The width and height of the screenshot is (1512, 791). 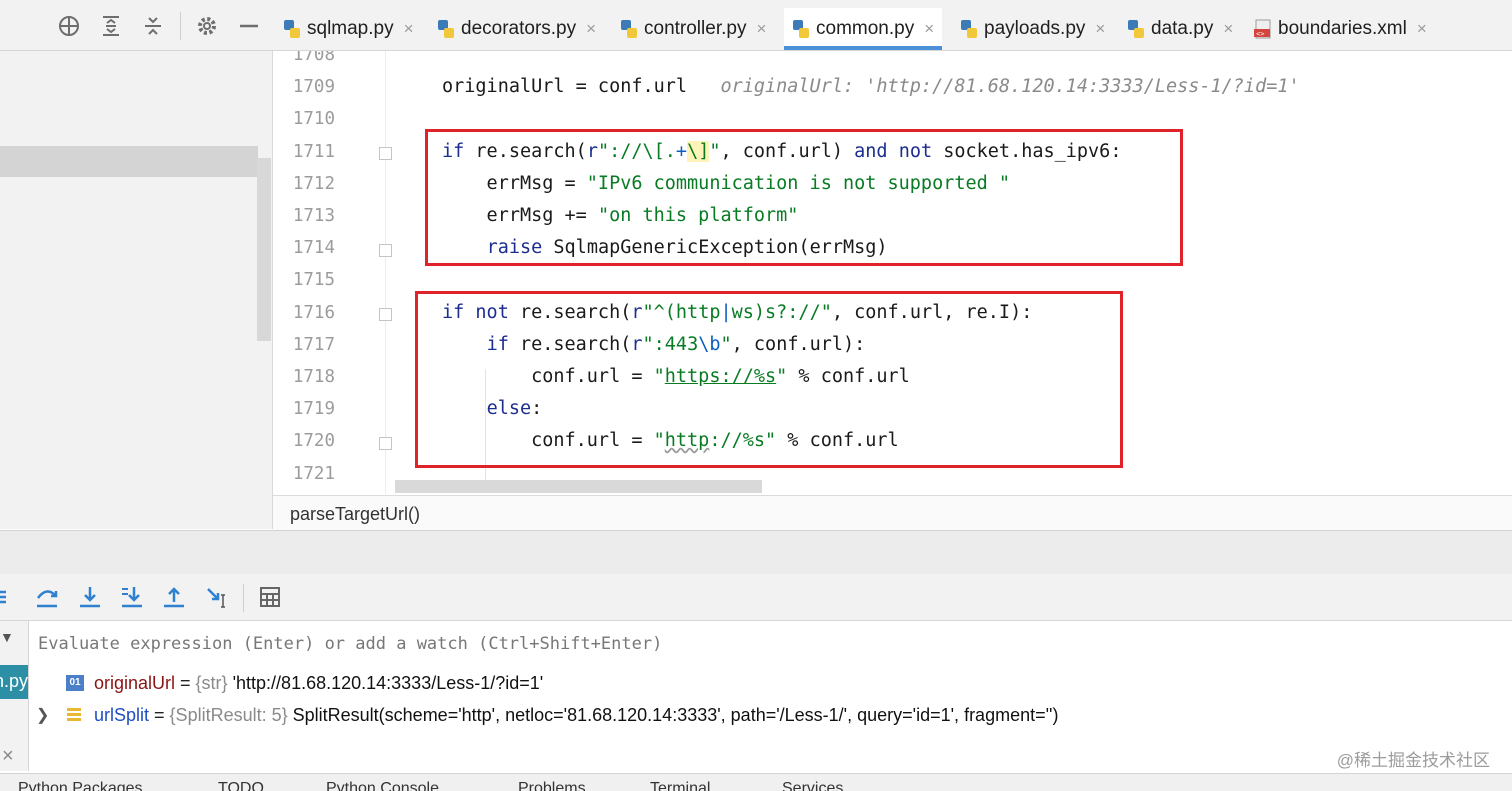 I want to click on line-number: 1708, so click(x=313, y=58).